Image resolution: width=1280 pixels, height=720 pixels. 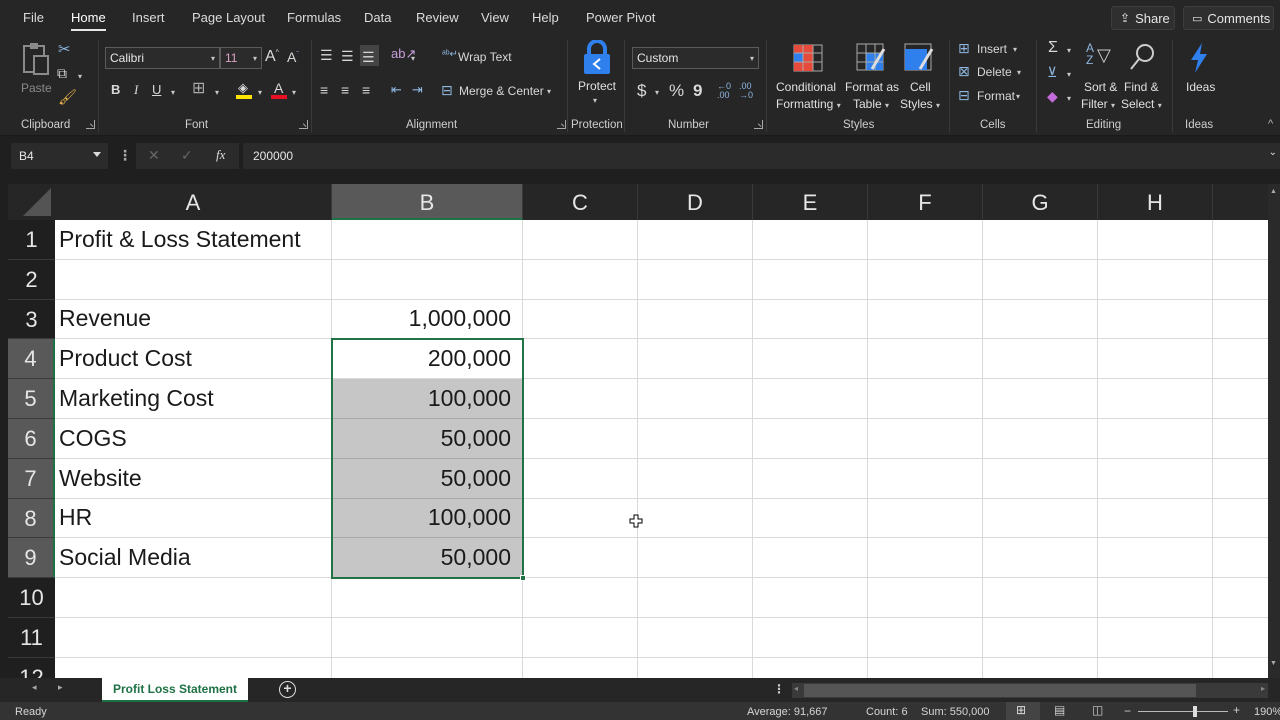 I want to click on sheet-tab-profit-loss-statement: Profit Loss Statement, so click(x=175, y=690).